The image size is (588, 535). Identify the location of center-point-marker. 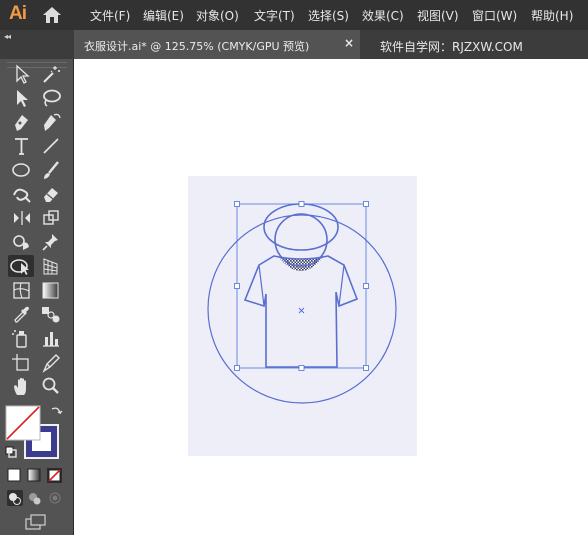
(301, 310).